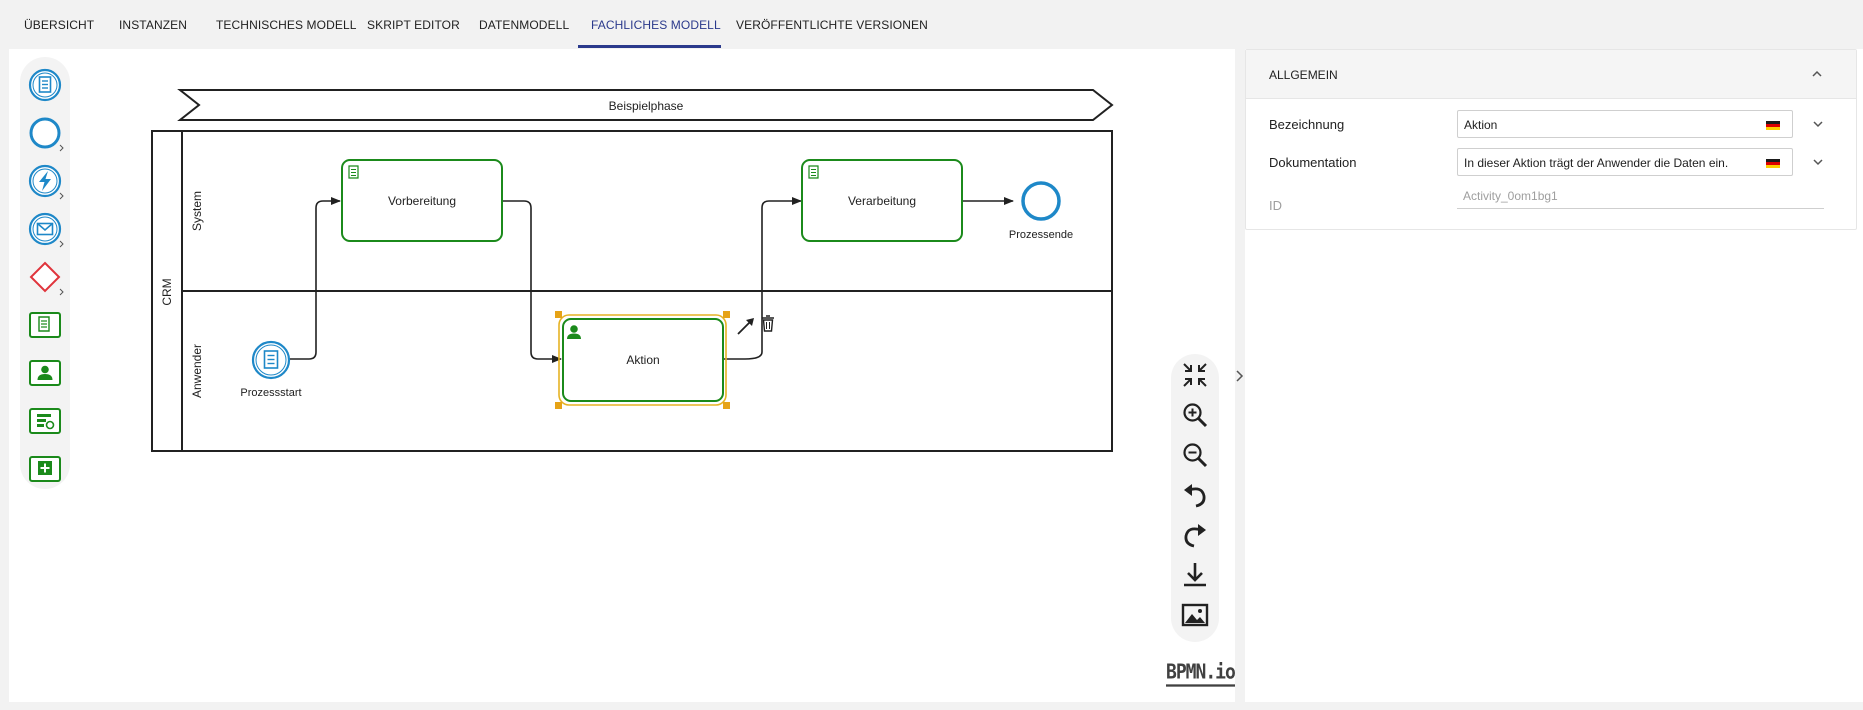  I want to click on tab-uebersicht: ÜBERSICHT, so click(59, 24).